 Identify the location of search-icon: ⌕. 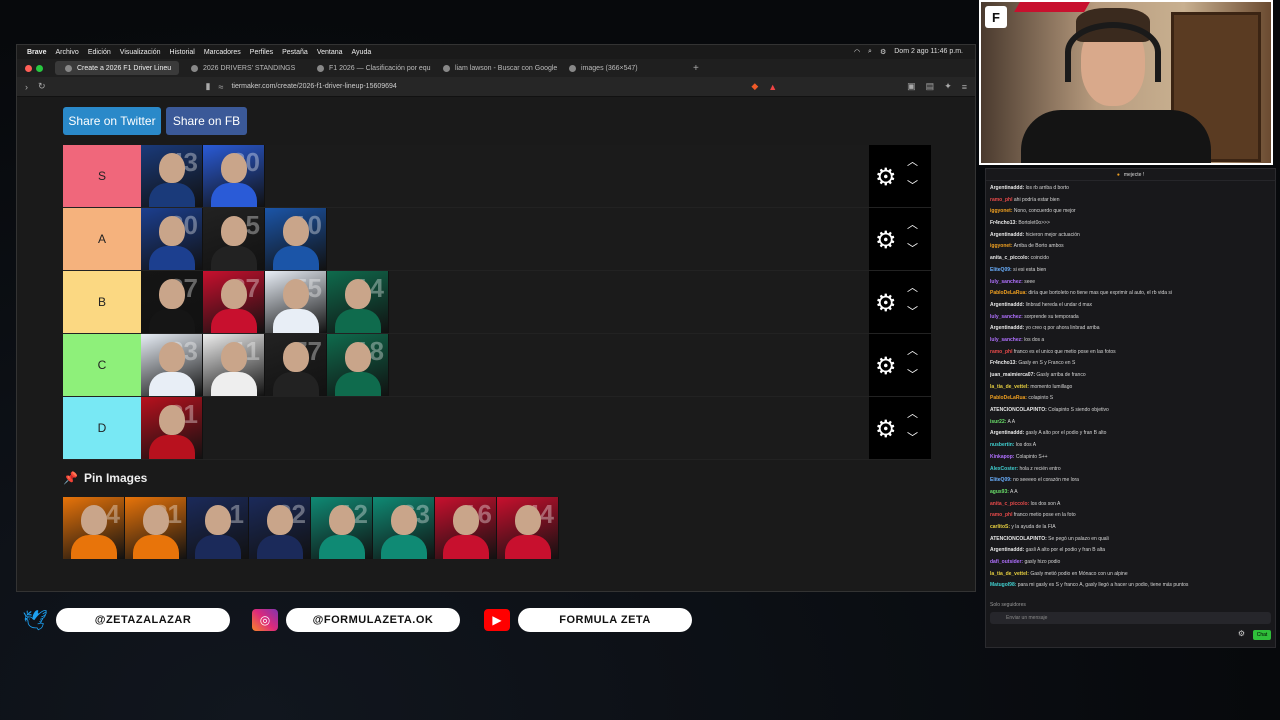
(870, 52).